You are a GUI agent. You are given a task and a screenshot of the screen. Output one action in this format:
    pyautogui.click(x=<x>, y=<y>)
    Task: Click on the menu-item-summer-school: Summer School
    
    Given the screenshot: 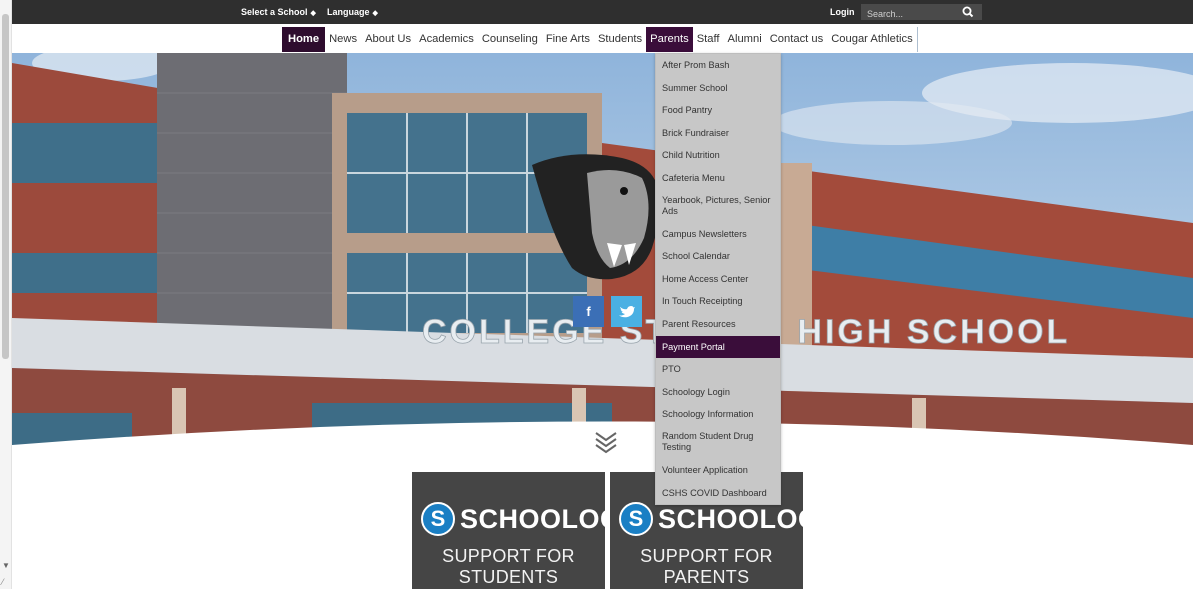 What is the action you would take?
    pyautogui.click(x=718, y=88)
    